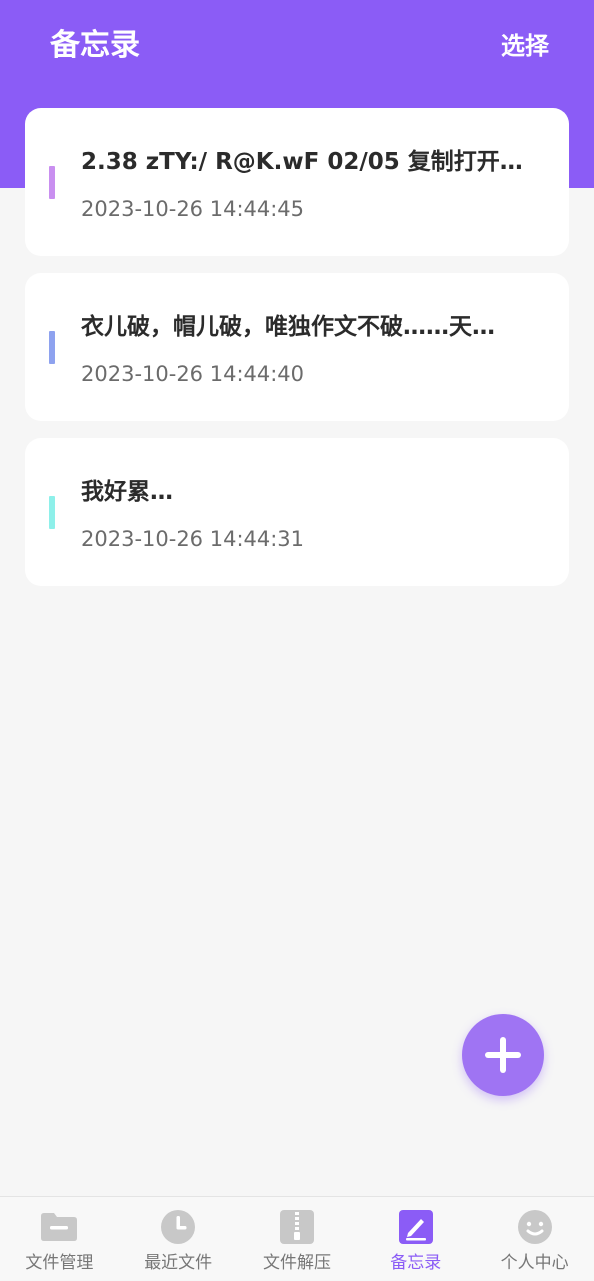  I want to click on tab-label: 最近文件, so click(178, 1263).